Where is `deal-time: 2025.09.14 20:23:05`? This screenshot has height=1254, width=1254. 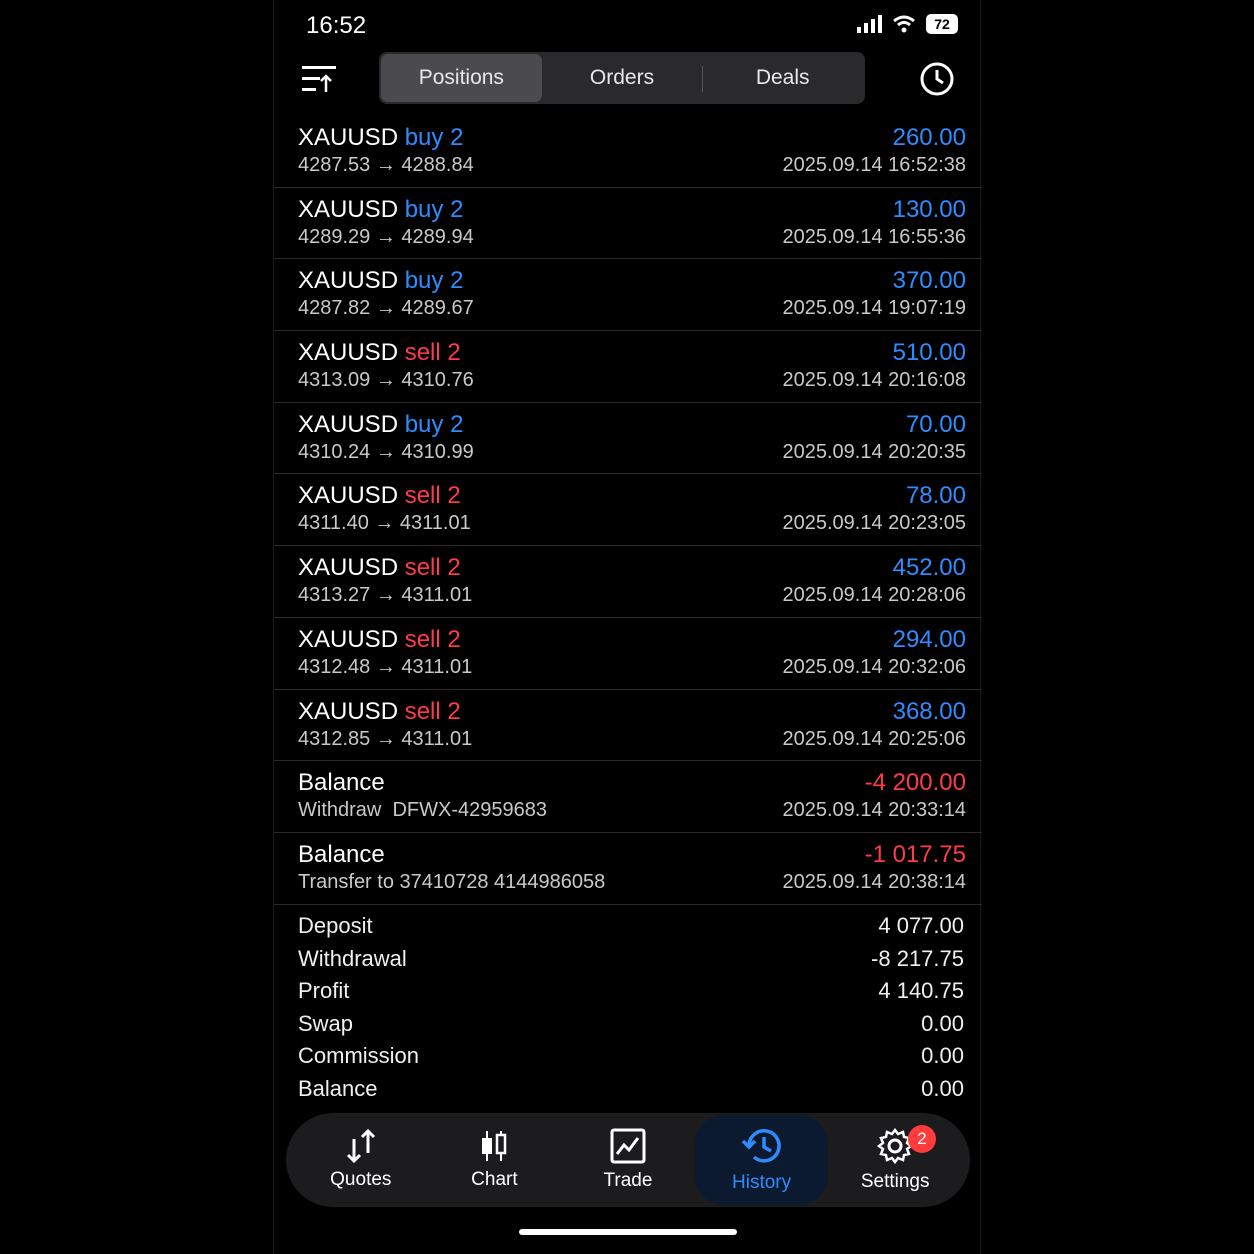
deal-time: 2025.09.14 20:23:05 is located at coordinates (874, 523).